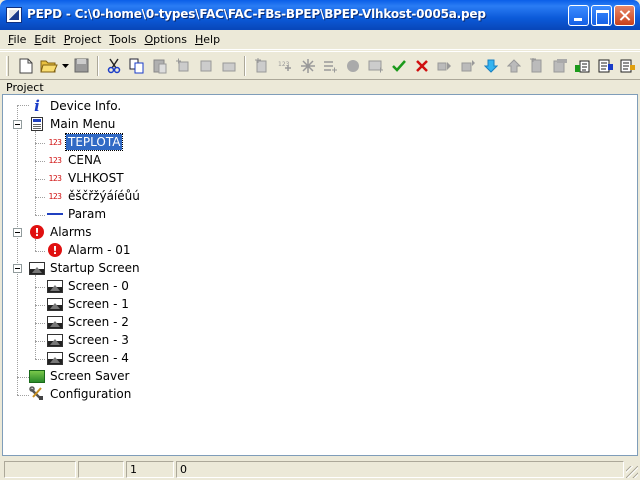 This screenshot has width=640, height=480. What do you see at coordinates (376, 66) in the screenshot?
I see `screen-add-icon` at bounding box center [376, 66].